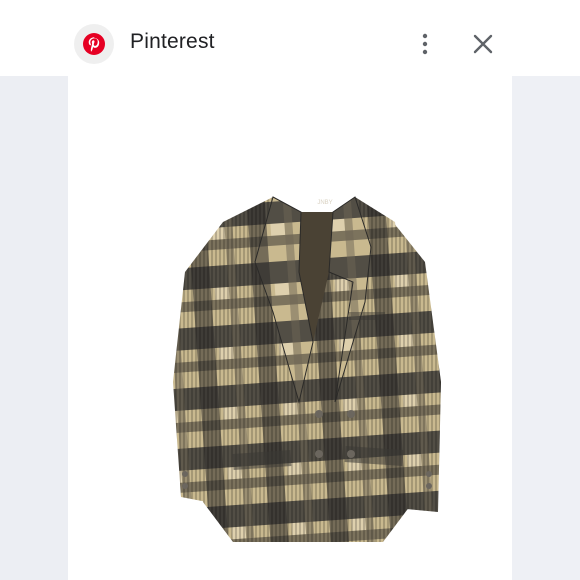 The height and width of the screenshot is (580, 580). Describe the element at coordinates (34, 328) in the screenshot. I see `viewer-margin-left` at that location.